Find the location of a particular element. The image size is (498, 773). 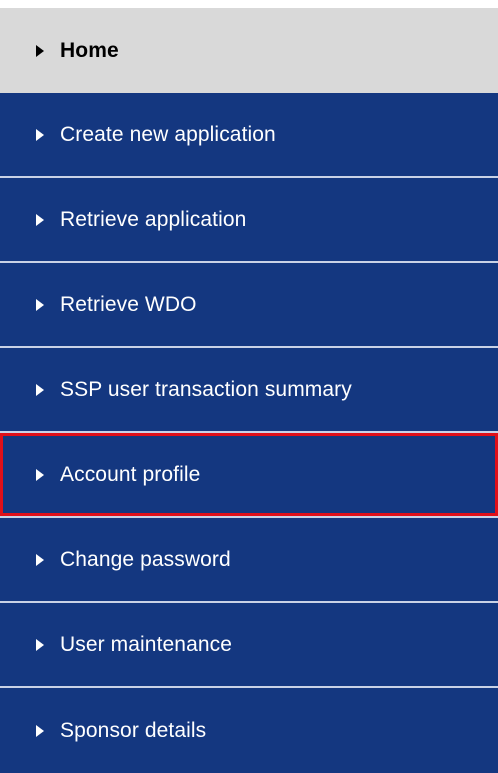

nav-item-label: Retrieve application is located at coordinates (153, 219).